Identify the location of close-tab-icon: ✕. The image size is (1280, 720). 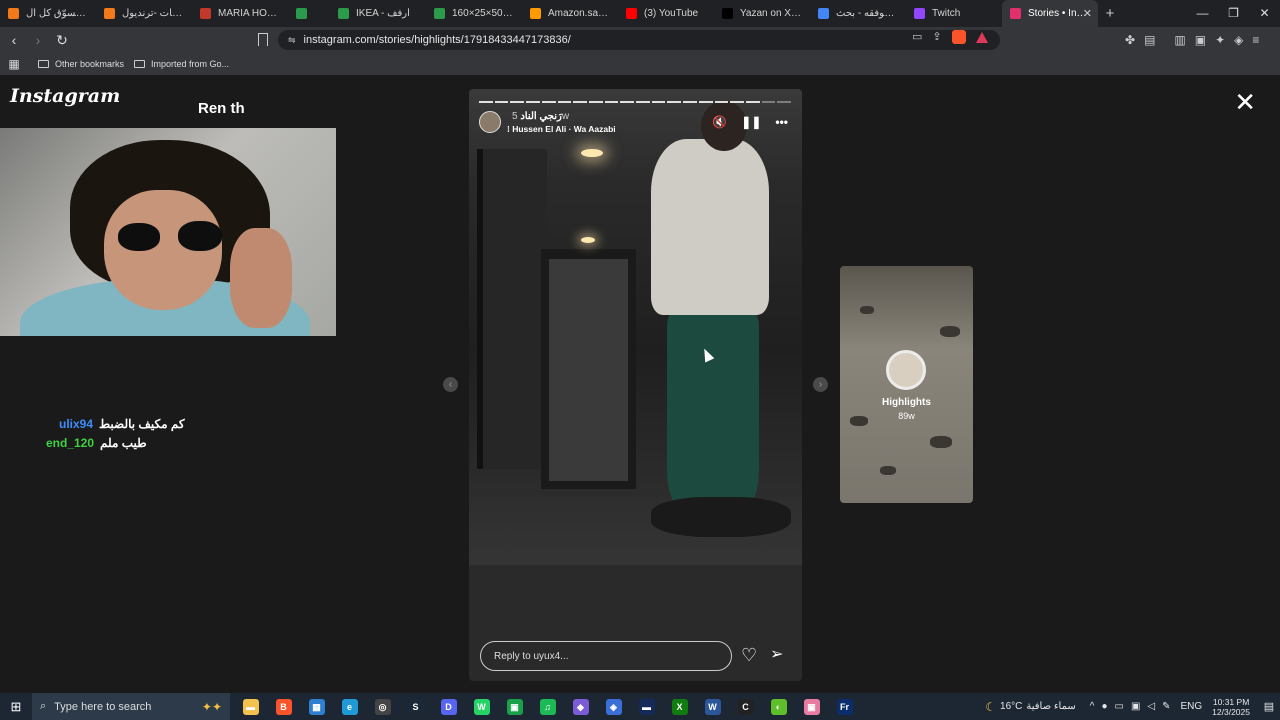
(1087, 13).